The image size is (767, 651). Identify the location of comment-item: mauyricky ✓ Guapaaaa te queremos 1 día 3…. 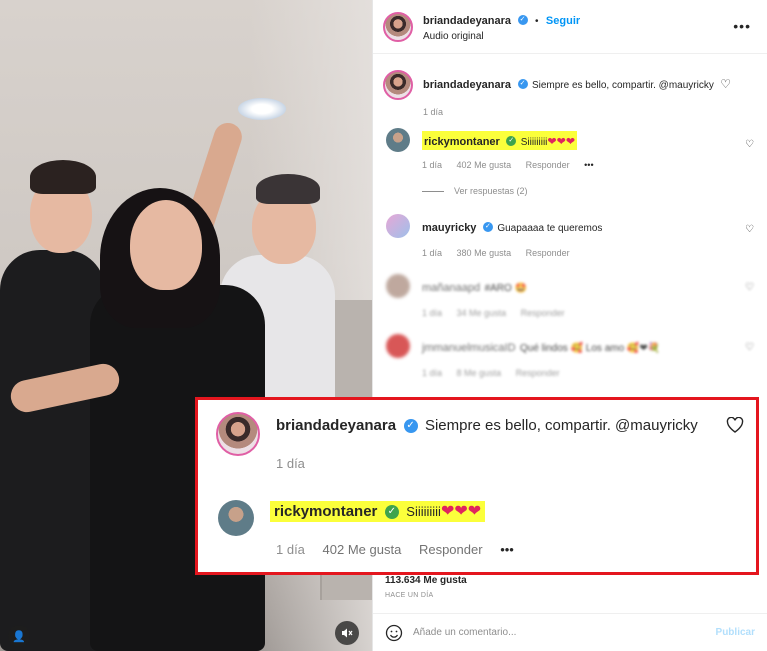
(570, 236).